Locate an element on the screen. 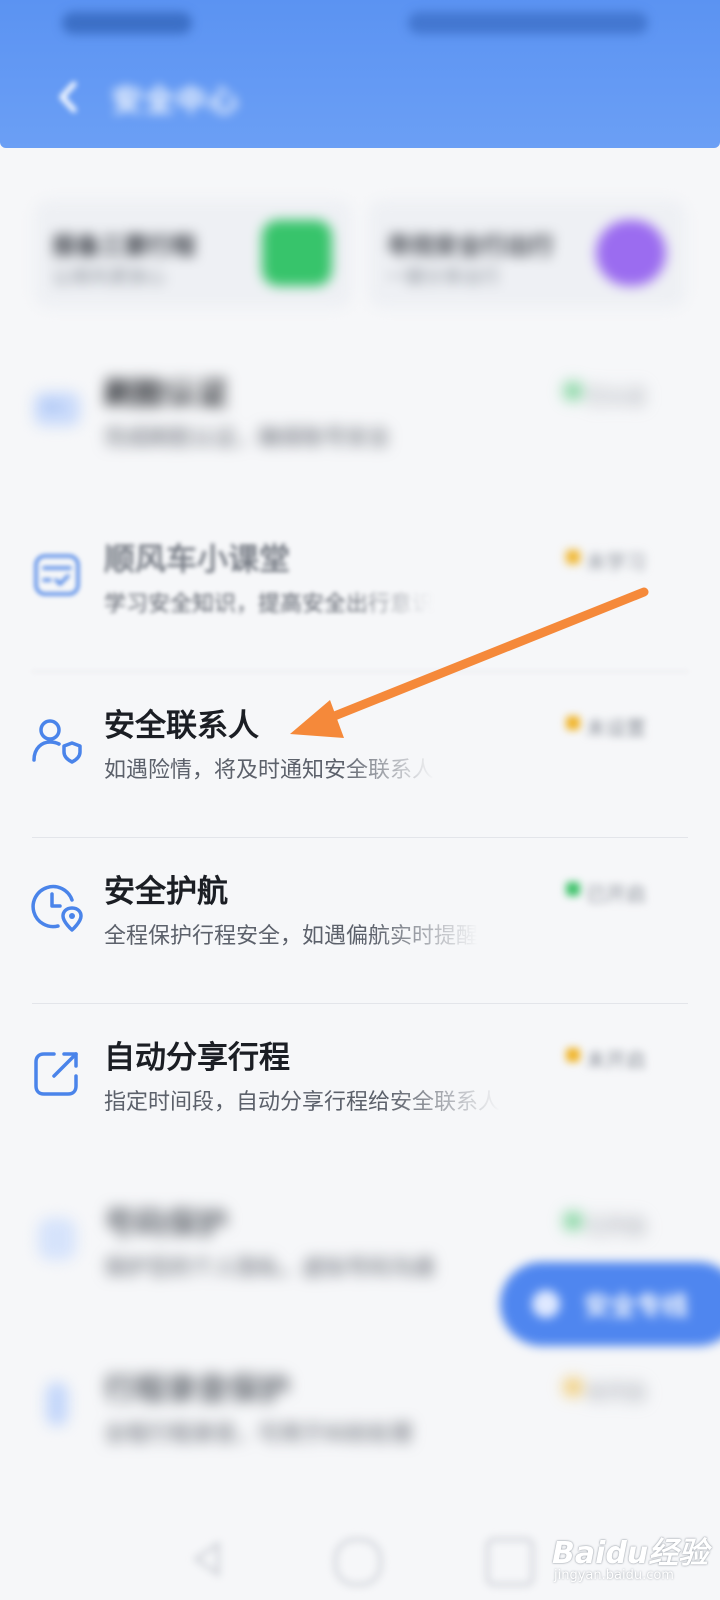 This screenshot has width=720, height=1600. status-badge: 已认证 is located at coordinates (614, 392).